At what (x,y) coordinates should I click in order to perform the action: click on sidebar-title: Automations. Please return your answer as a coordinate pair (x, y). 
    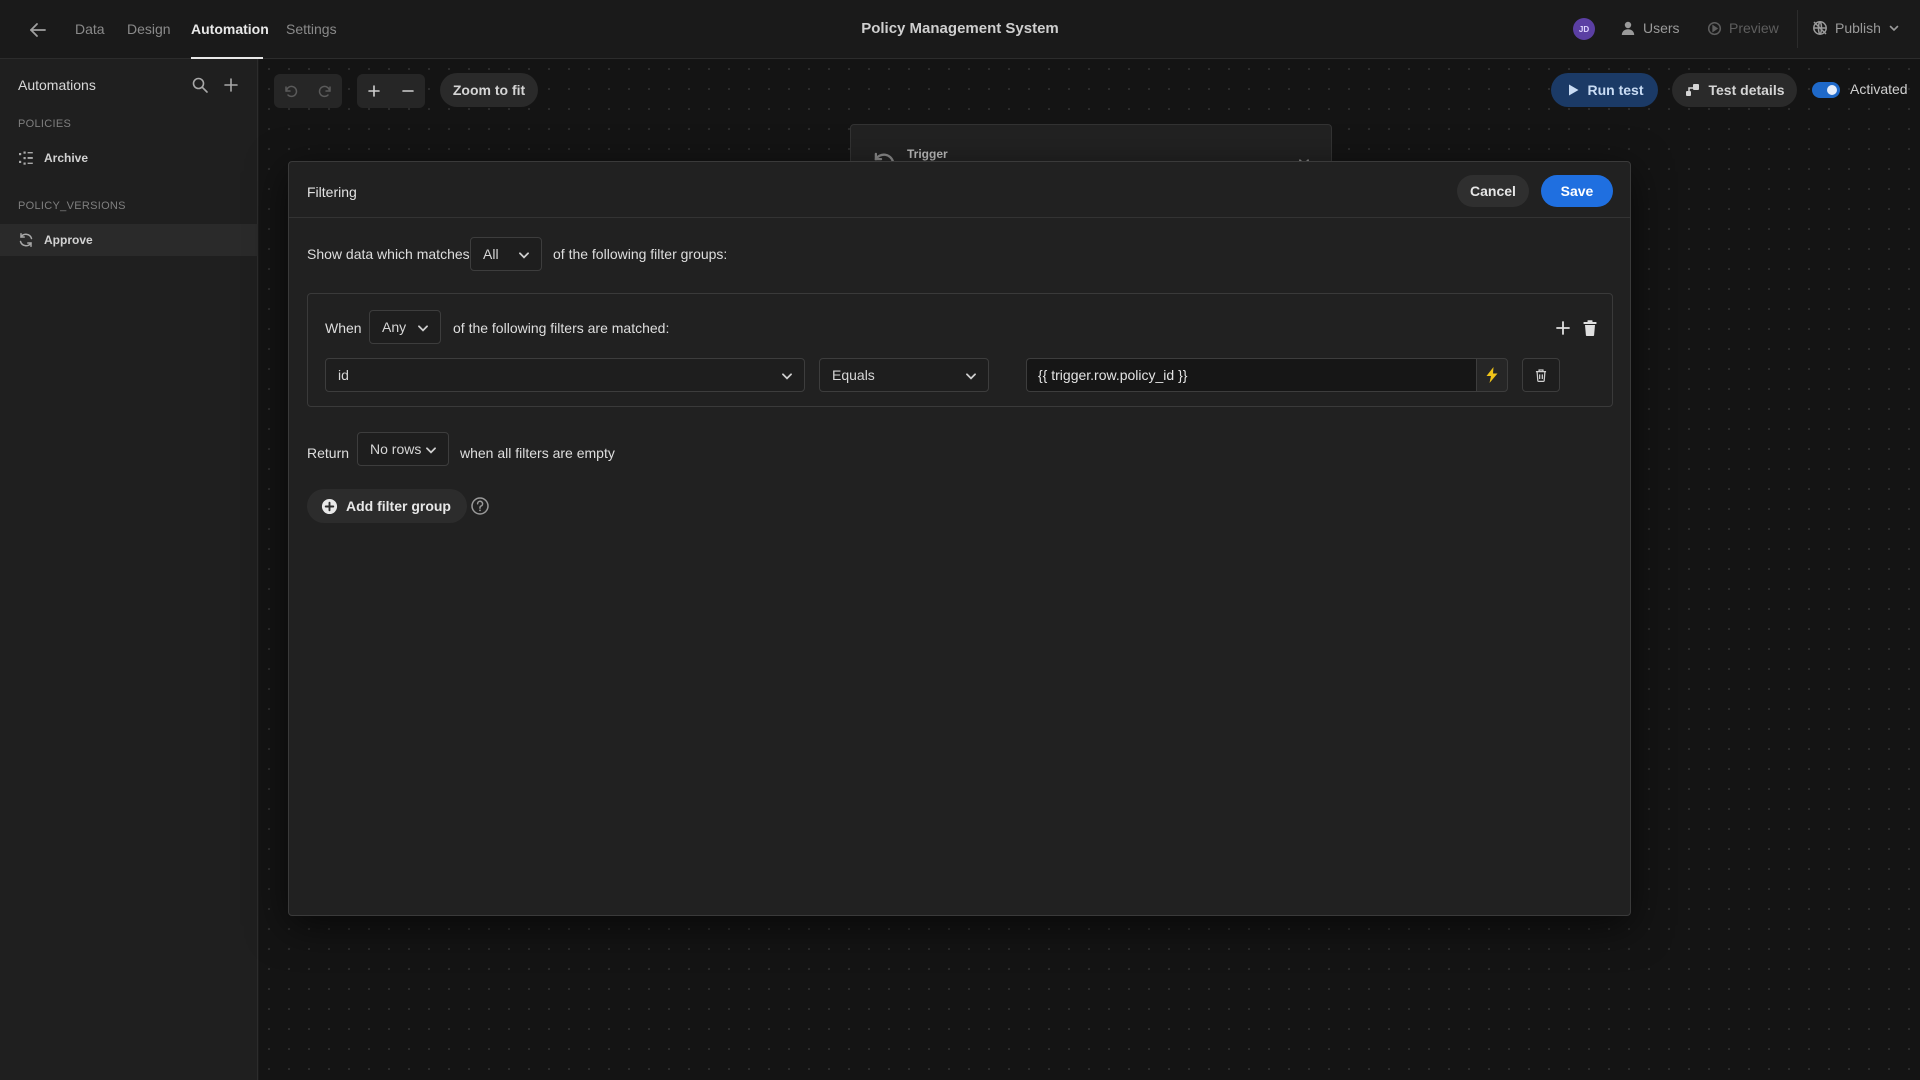
    Looking at the image, I should click on (57, 85).